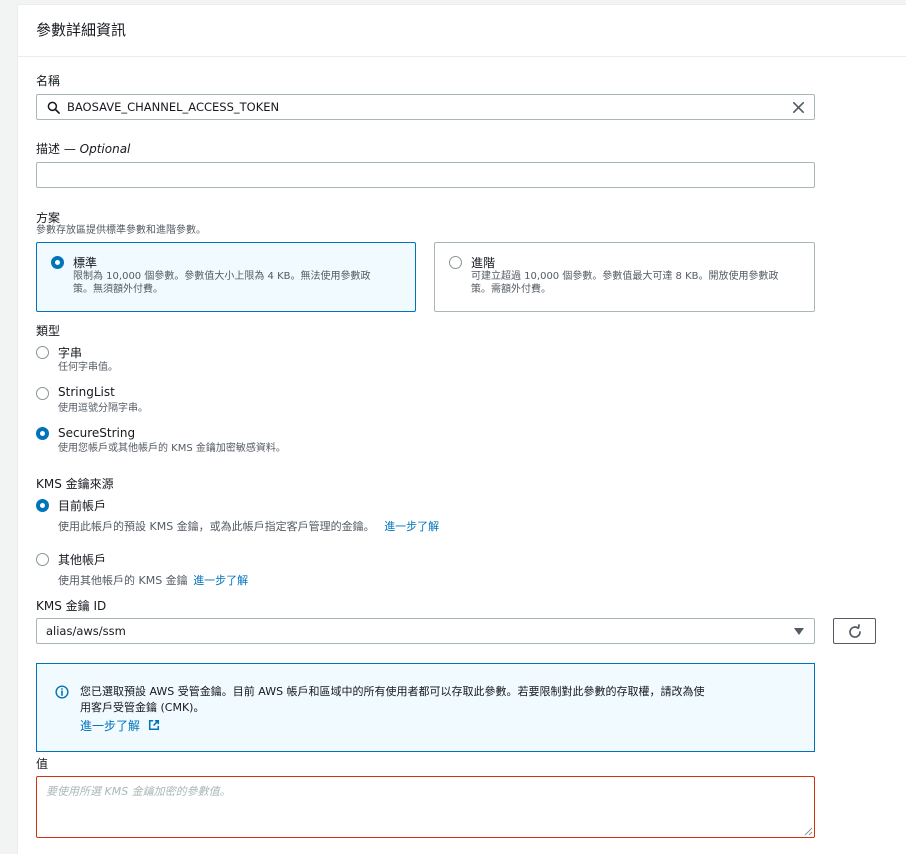  I want to click on description-label: 描述 — Optional, so click(83, 148).